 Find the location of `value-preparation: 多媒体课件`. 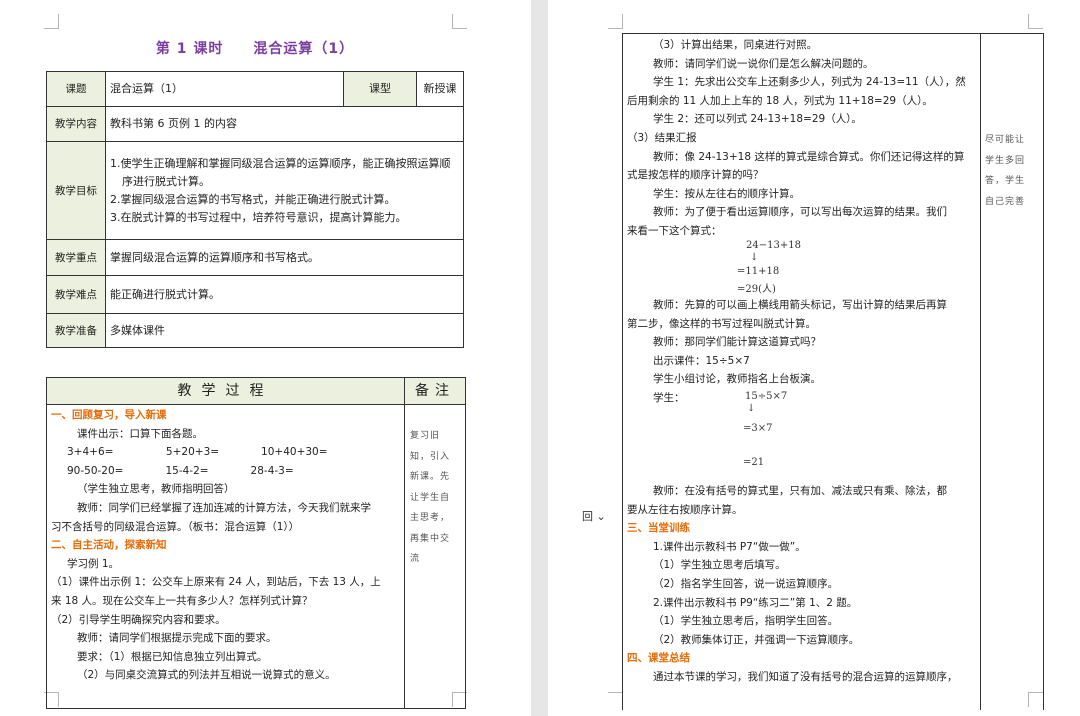

value-preparation: 多媒体课件 is located at coordinates (284, 330).